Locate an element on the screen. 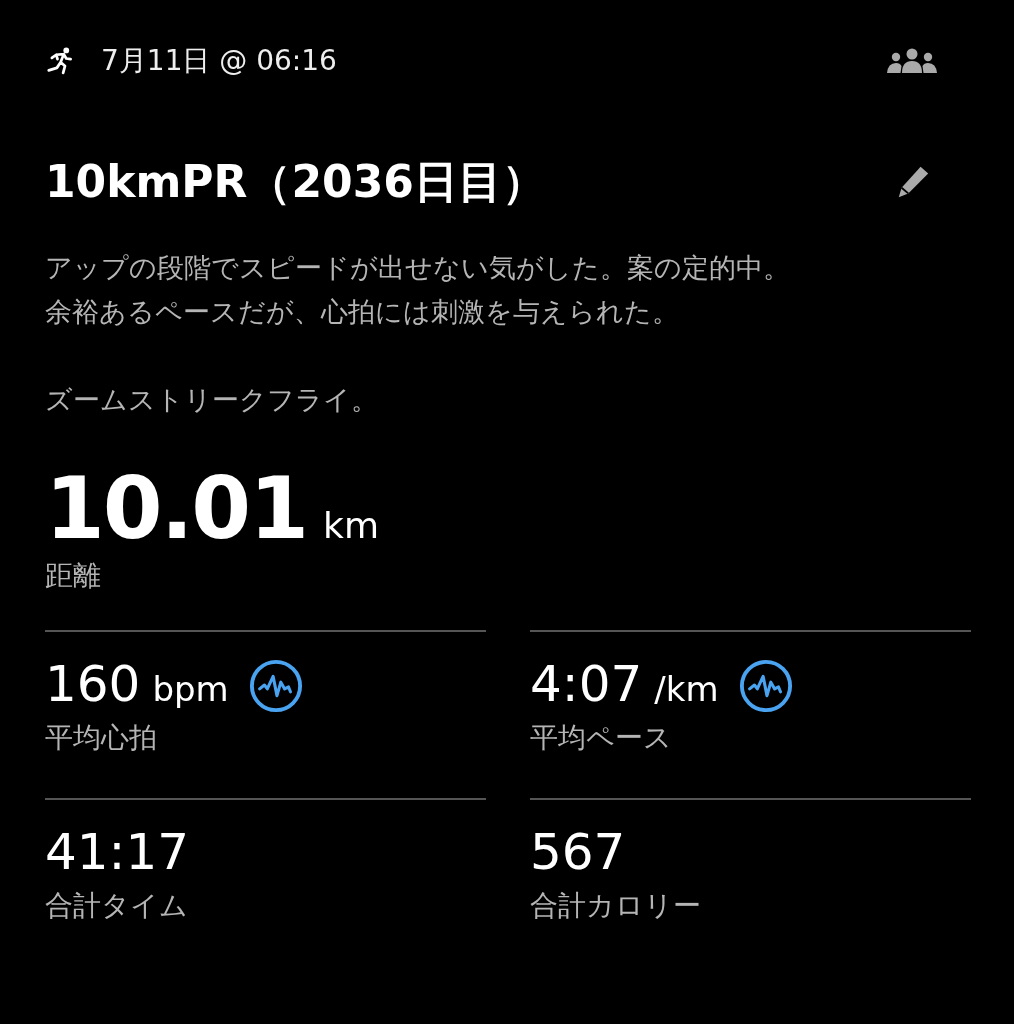 The width and height of the screenshot is (1014, 1024). stat-value: 41:17 is located at coordinates (117, 852).